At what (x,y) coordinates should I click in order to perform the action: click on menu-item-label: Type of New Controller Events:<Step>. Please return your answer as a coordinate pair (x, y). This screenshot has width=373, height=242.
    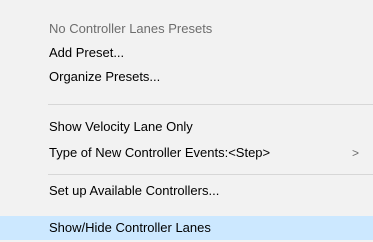
    Looking at the image, I should click on (160, 152).